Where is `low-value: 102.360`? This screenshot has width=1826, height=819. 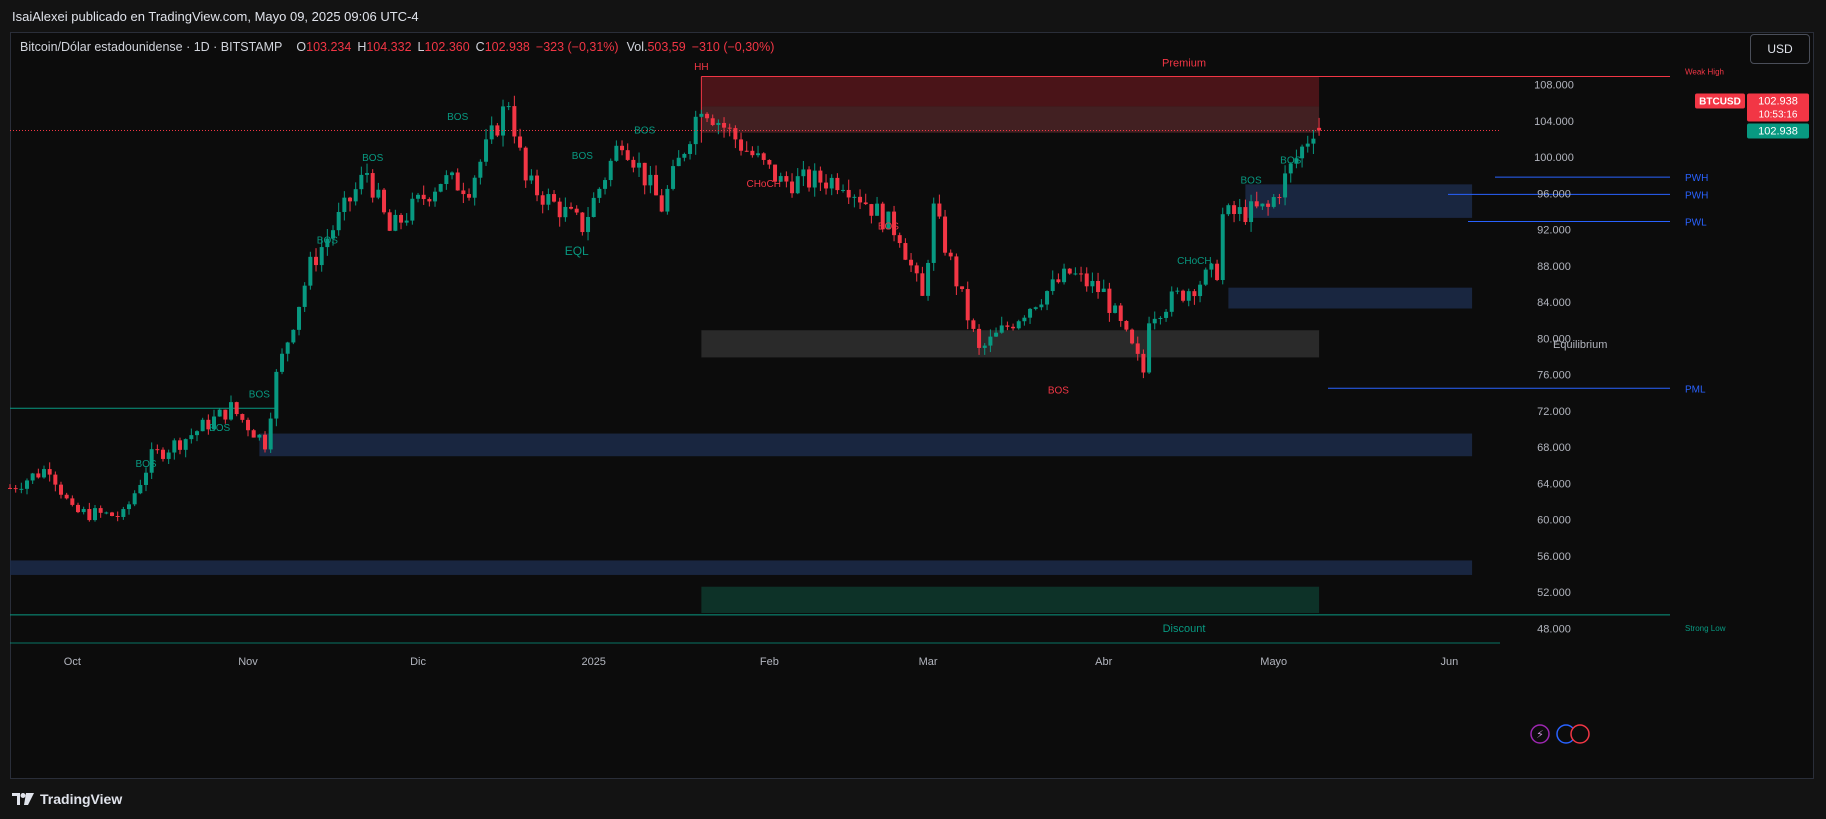 low-value: 102.360 is located at coordinates (447, 47).